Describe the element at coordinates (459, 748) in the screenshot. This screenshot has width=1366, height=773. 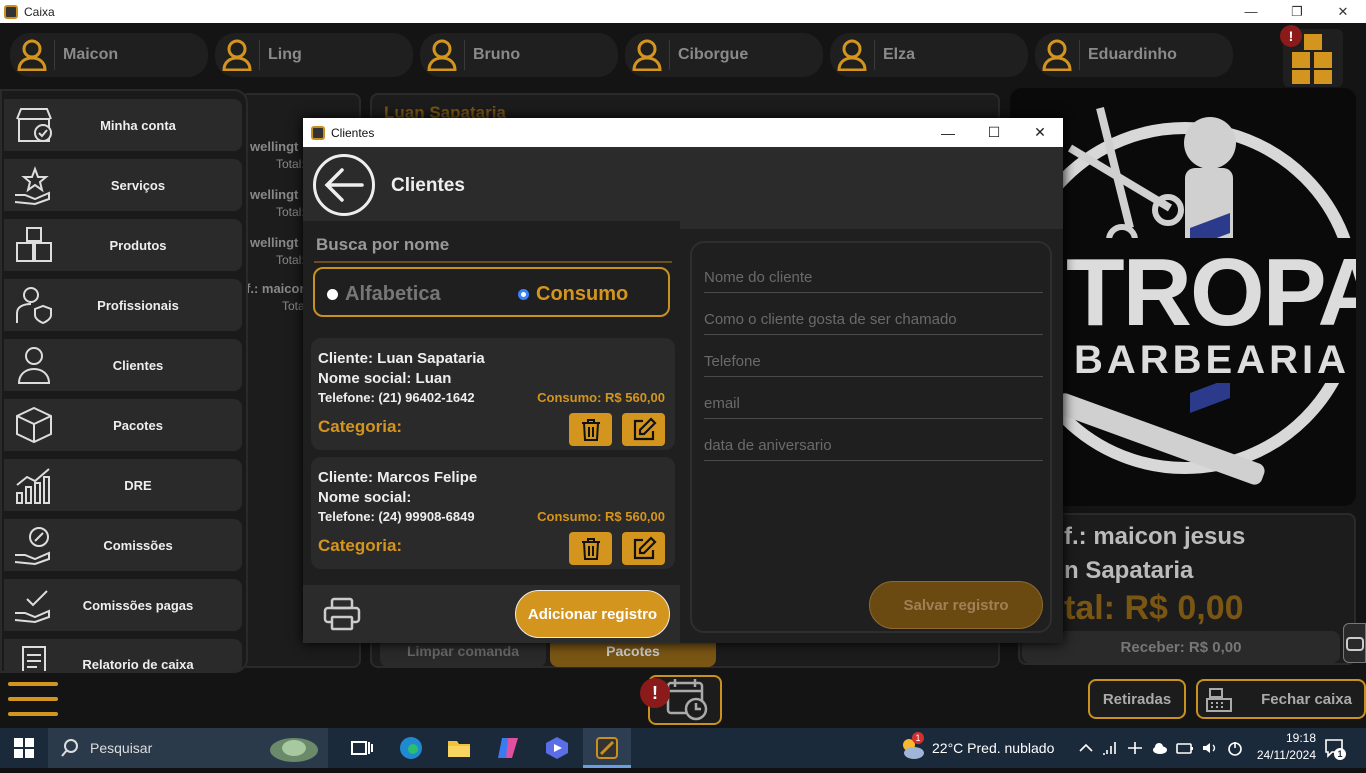
I see `file-explorer-icon` at that location.